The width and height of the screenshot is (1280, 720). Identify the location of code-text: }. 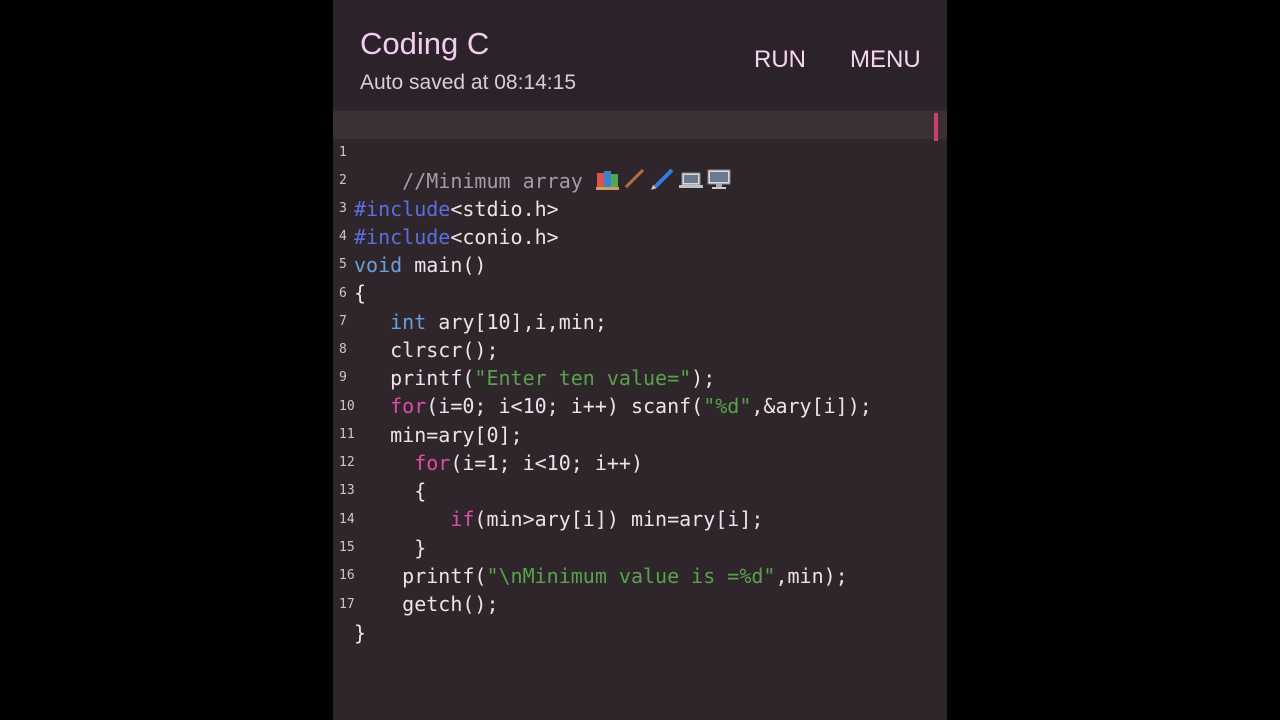
(360, 633).